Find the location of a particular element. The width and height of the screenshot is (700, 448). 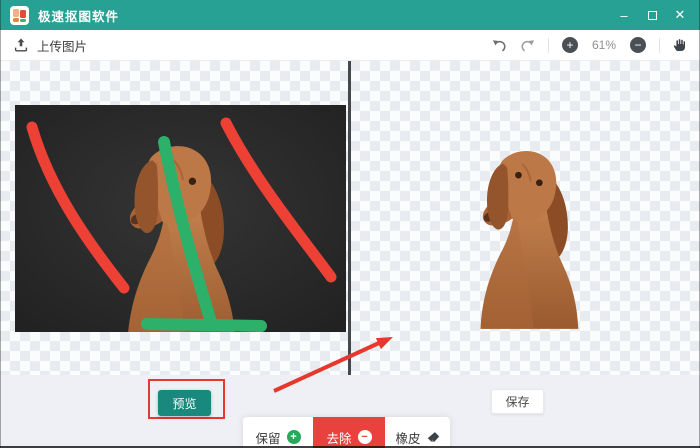

hand-icon is located at coordinates (679, 45).